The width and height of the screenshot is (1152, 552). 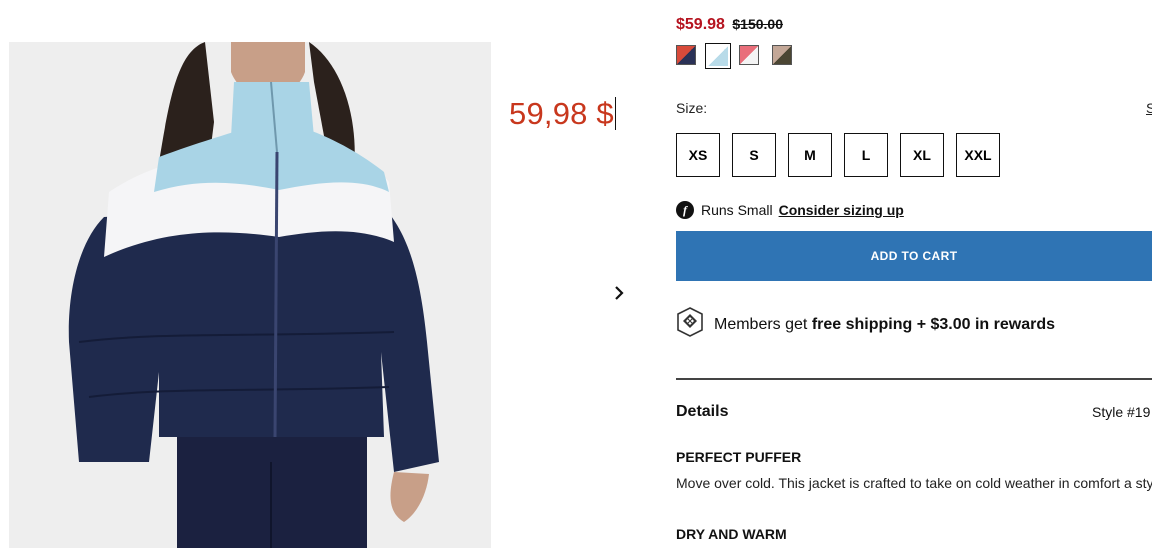 I want to click on size-button-xs: XS, so click(x=698, y=155).